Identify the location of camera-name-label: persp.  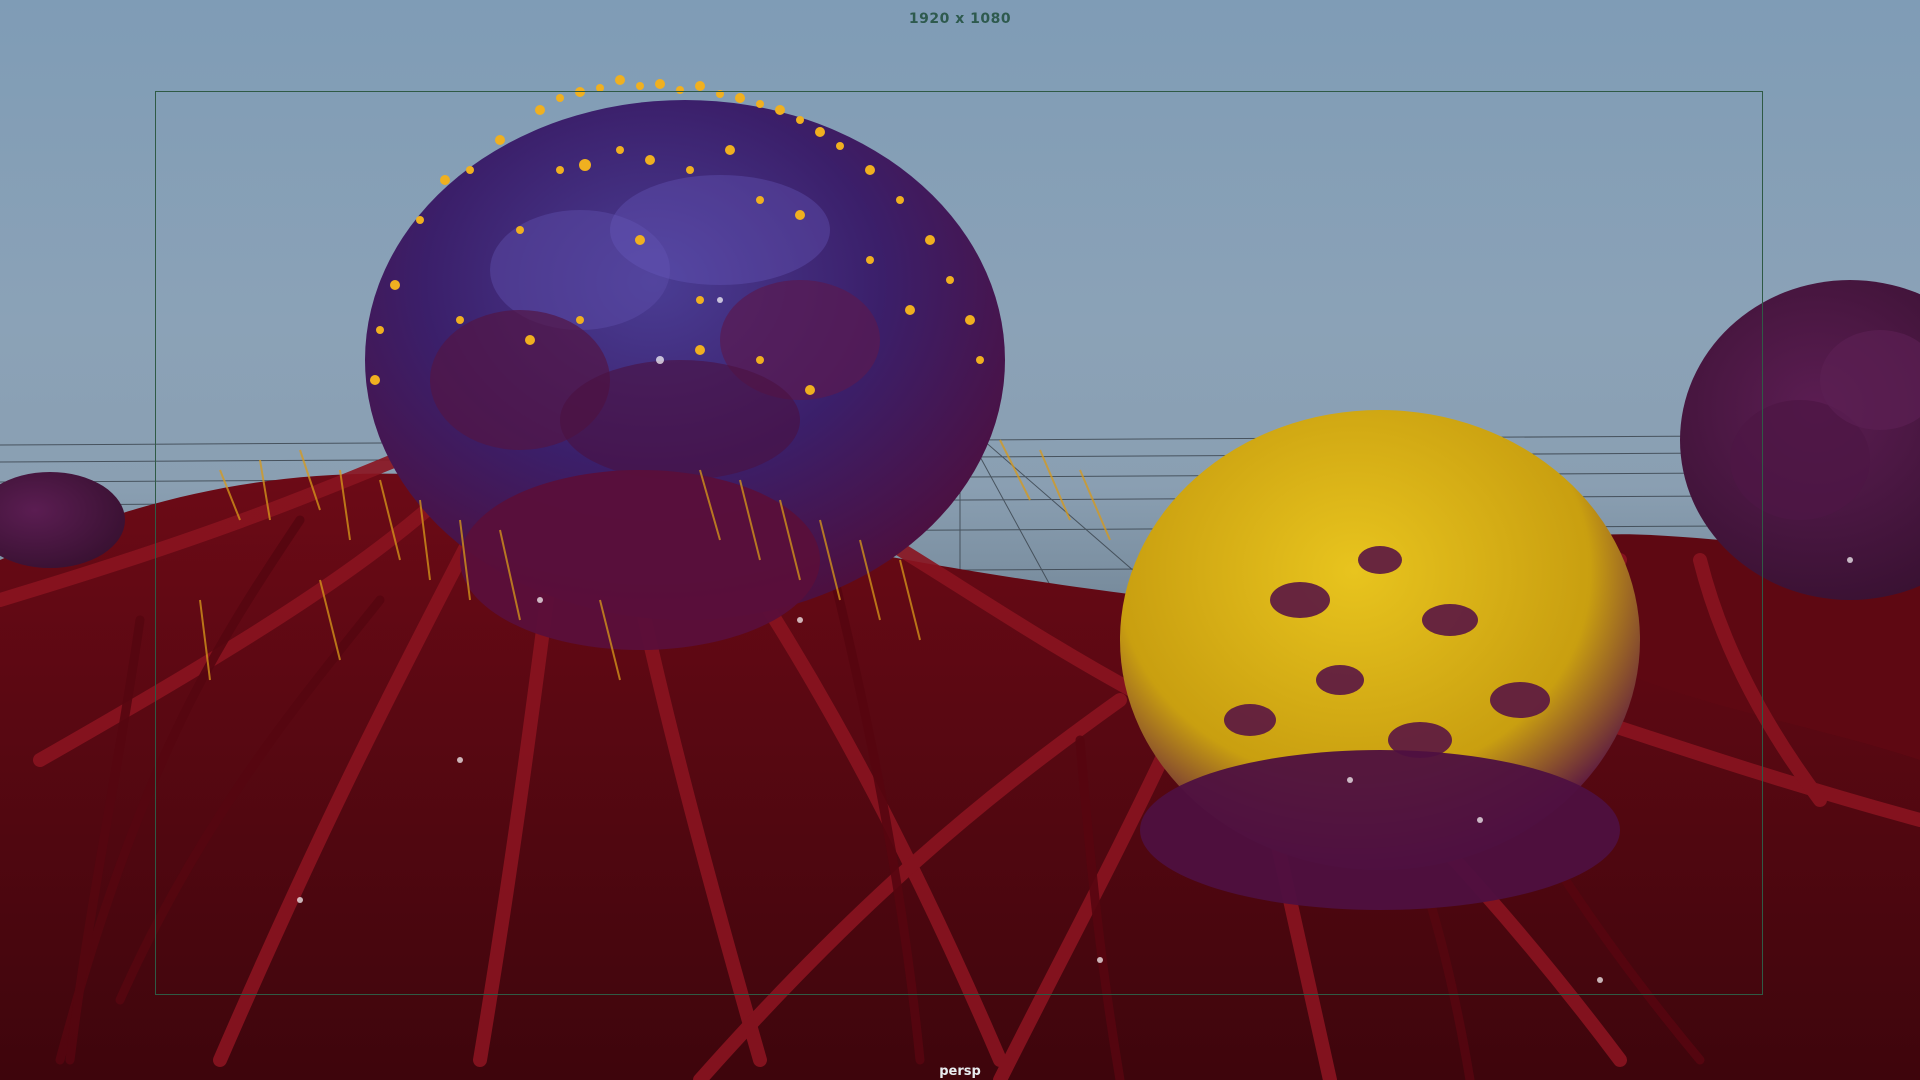
(960, 1071).